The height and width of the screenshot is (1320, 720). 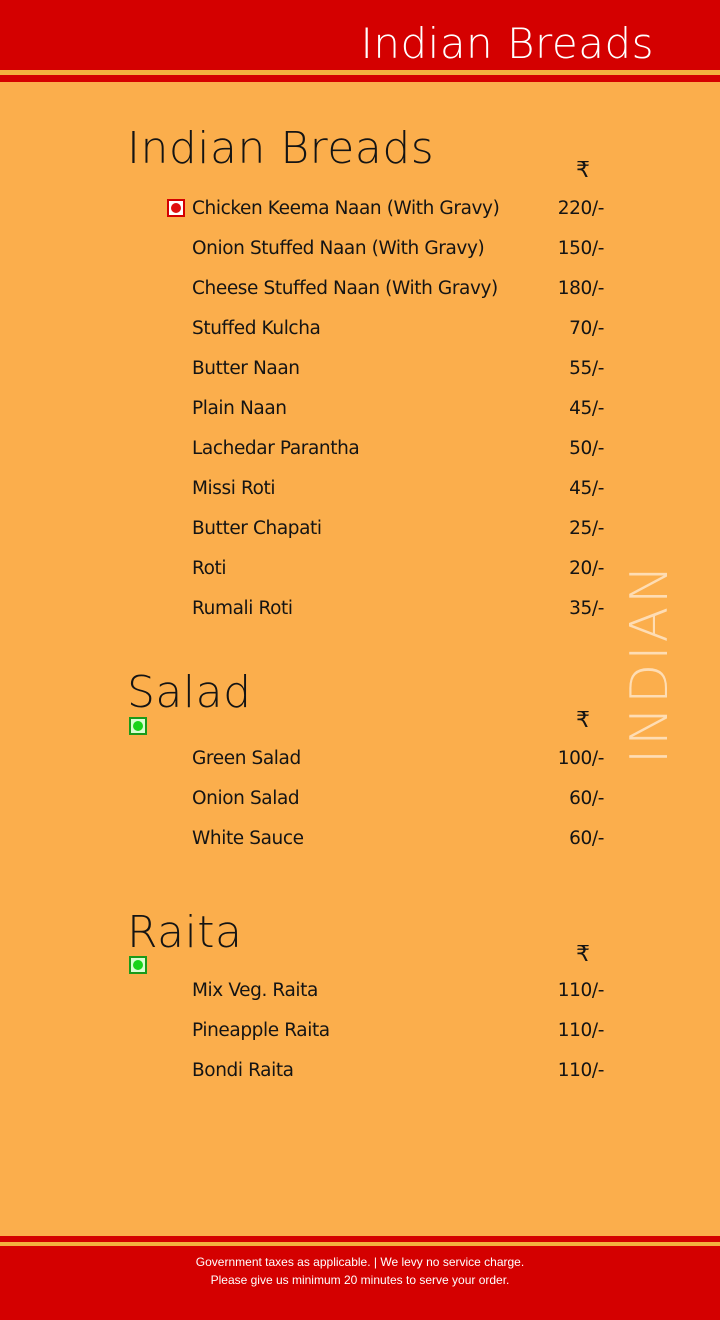 I want to click on item-name: White Sauce, so click(x=248, y=838).